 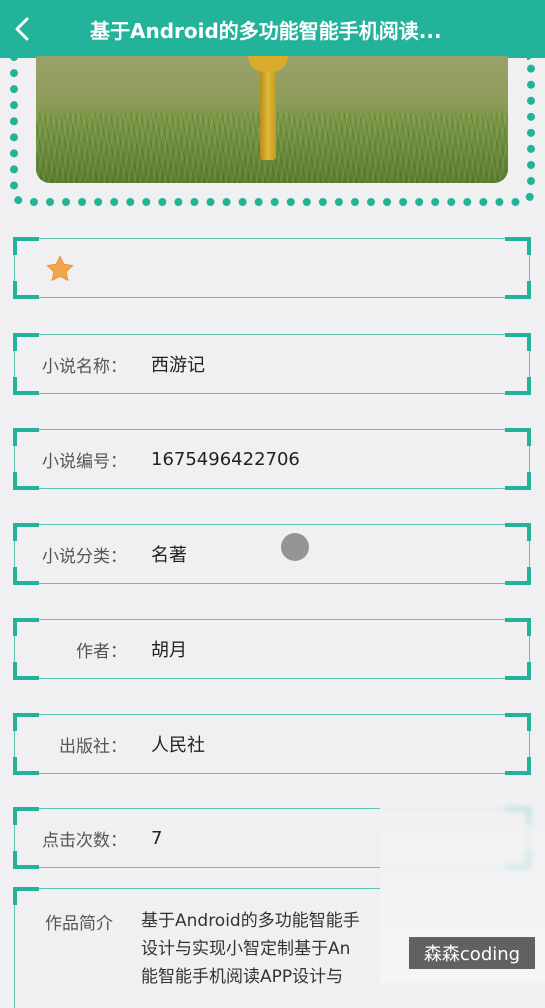 What do you see at coordinates (169, 555) in the screenshot?
I see `field-value: 名著` at bounding box center [169, 555].